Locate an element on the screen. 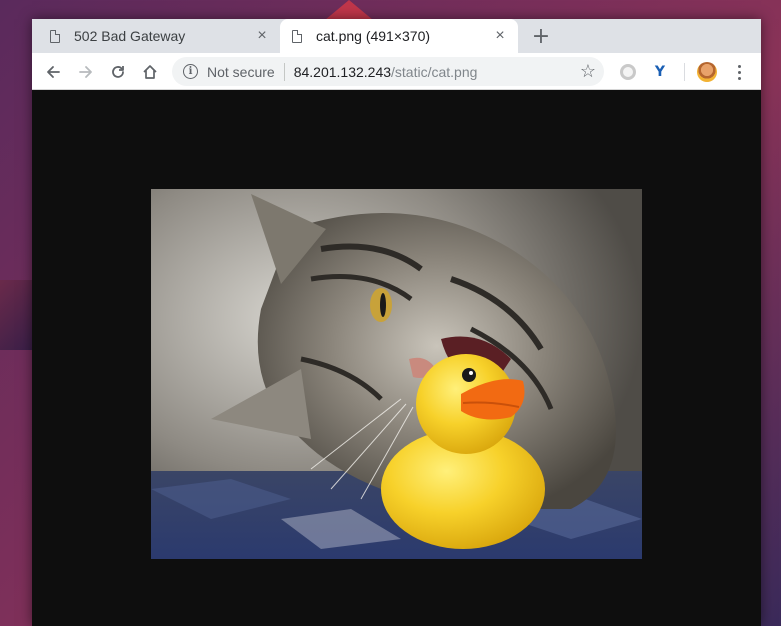 Image resolution: width=781 pixels, height=626 pixels. url-host: 84.201.132.243 is located at coordinates (342, 71).